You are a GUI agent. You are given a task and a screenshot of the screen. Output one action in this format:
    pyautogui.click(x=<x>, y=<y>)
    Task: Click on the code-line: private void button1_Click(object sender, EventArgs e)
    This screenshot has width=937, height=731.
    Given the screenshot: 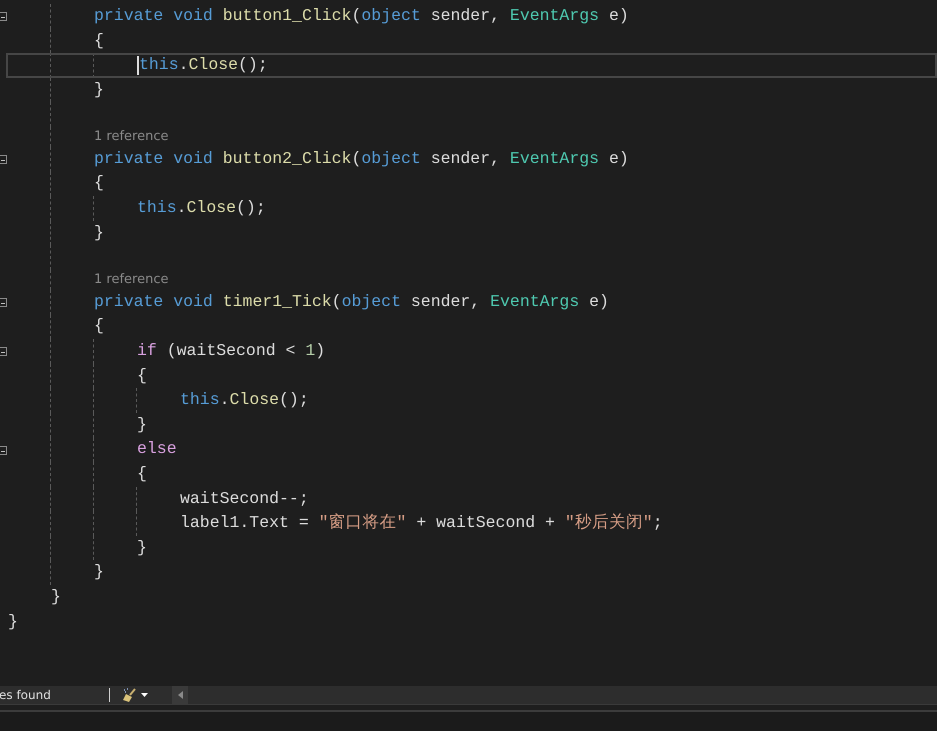 What is the action you would take?
    pyautogui.click(x=361, y=15)
    